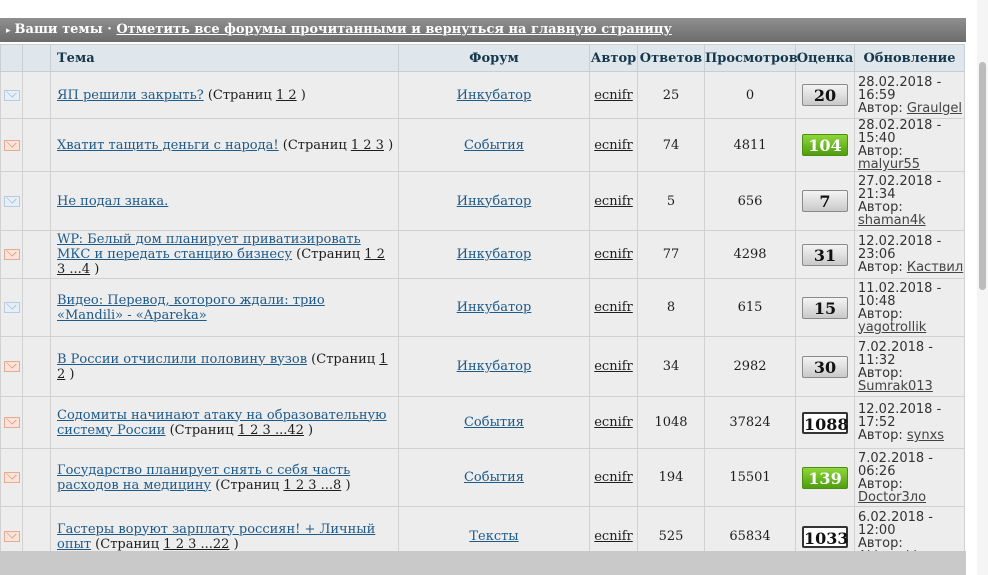 The height and width of the screenshot is (575, 988). What do you see at coordinates (909, 307) in the screenshot?
I see `last-update-cell: 11.02.2018 - 10:48 Автор: yagotrollik` at bounding box center [909, 307].